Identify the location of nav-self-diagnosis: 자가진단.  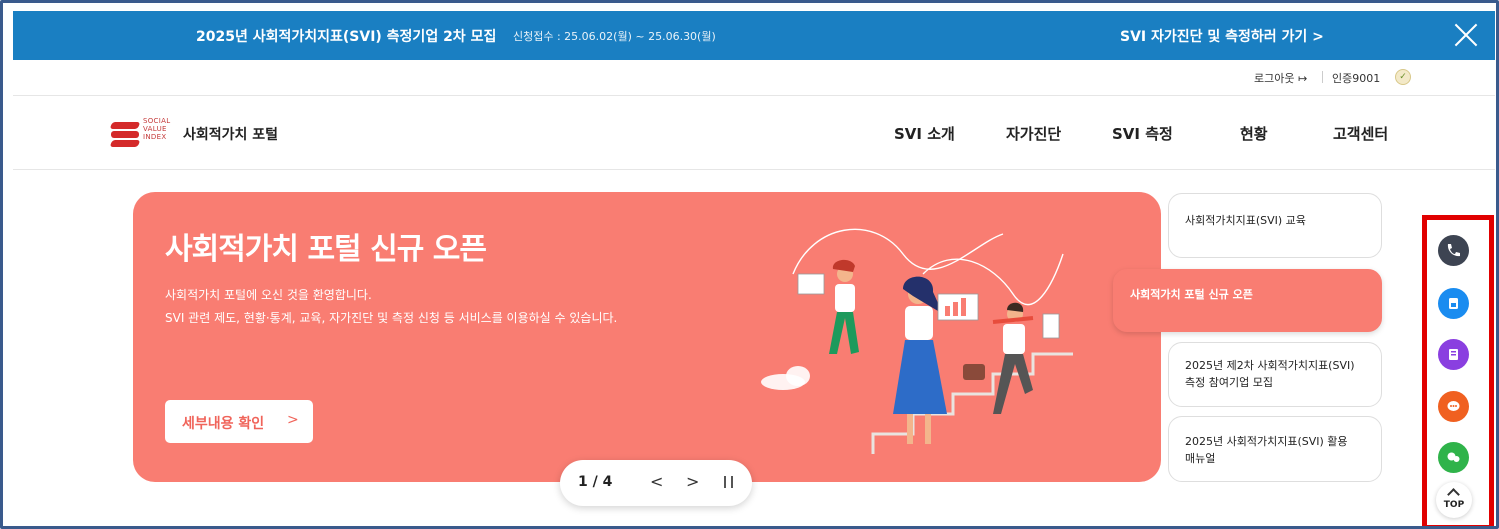
(1033, 133).